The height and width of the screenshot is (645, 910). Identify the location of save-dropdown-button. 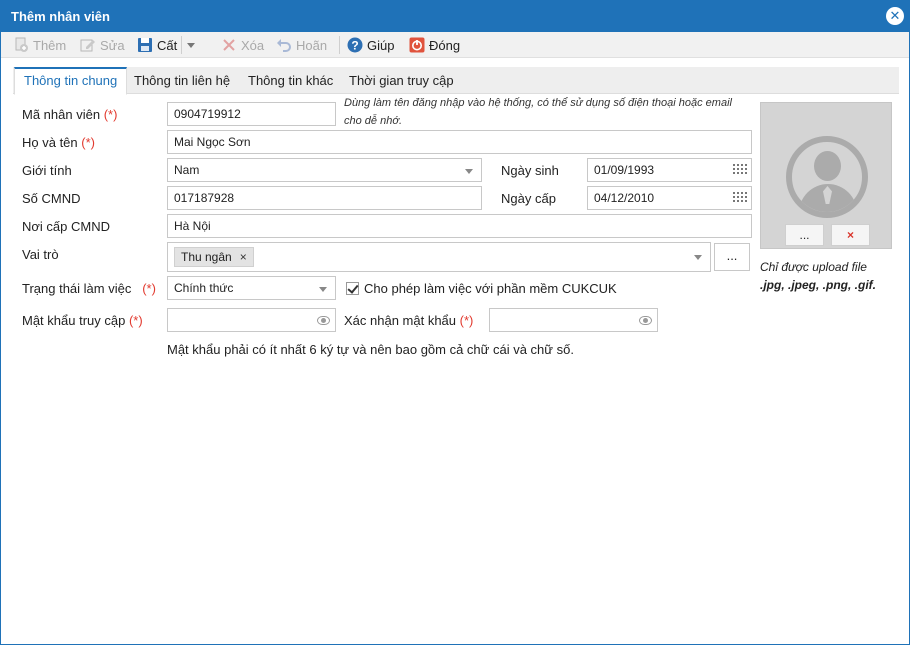
(191, 45).